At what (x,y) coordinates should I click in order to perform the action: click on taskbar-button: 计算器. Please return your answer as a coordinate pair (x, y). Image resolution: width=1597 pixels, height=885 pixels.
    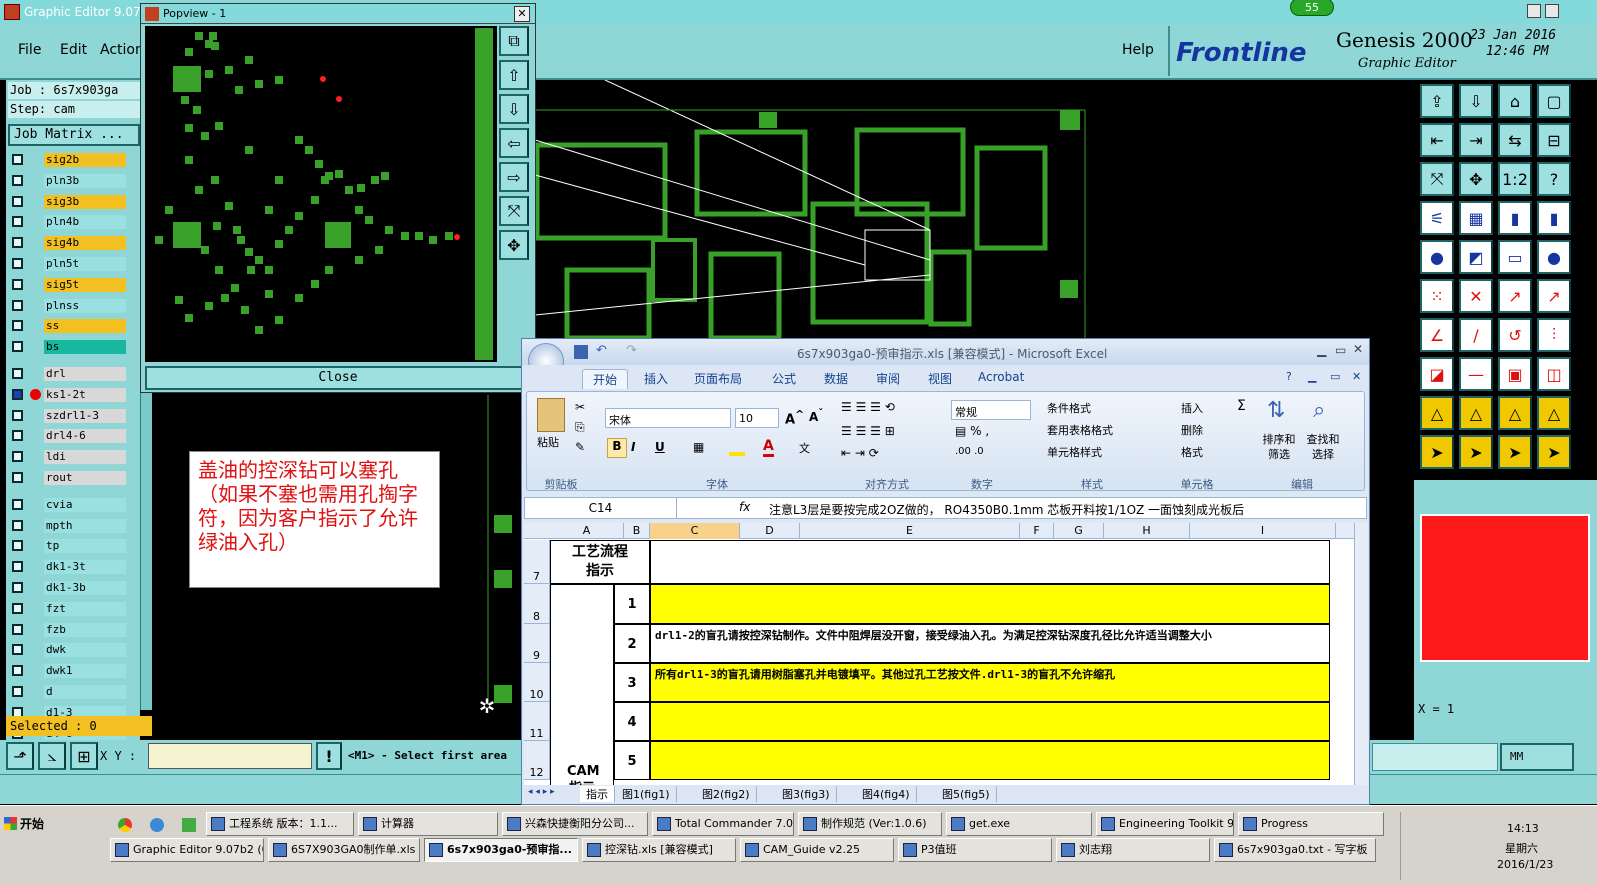
    Looking at the image, I should click on (428, 824).